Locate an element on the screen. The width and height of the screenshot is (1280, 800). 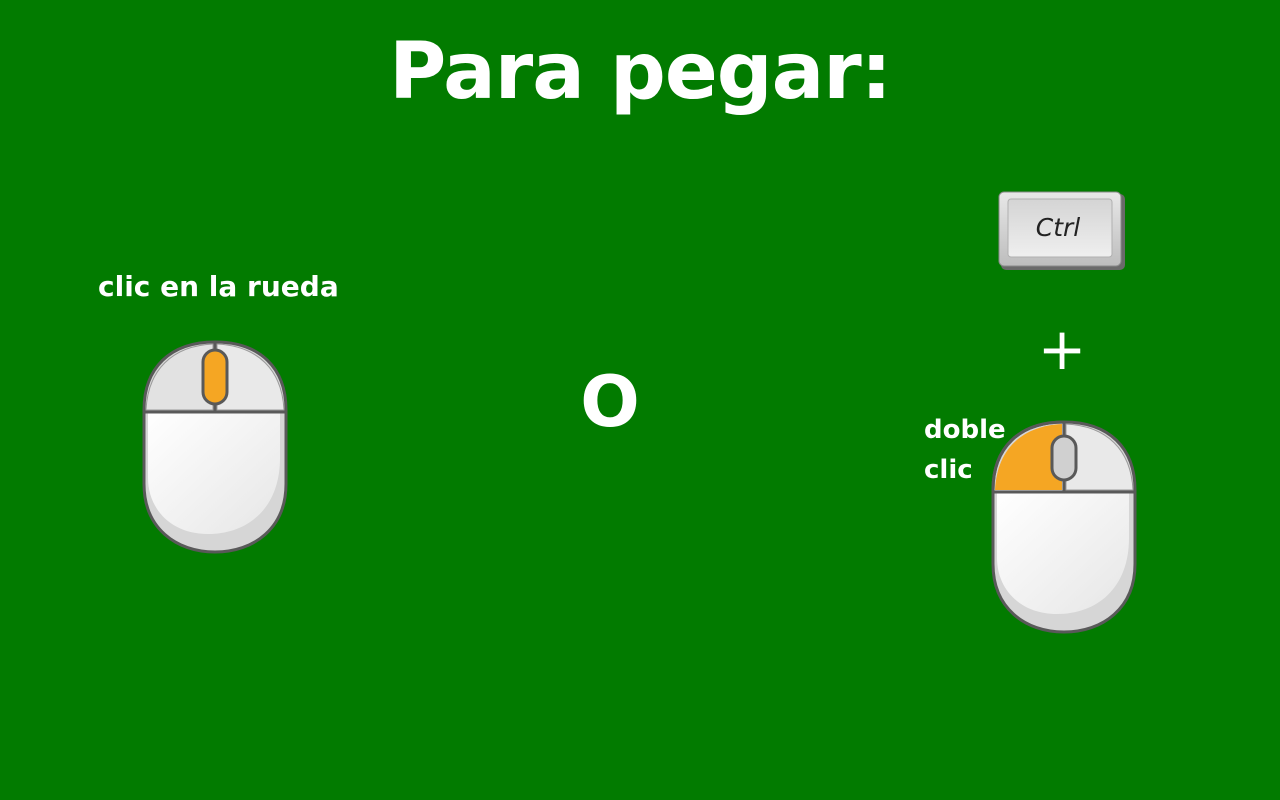
ctrl-key-icon: Ctrl is located at coordinates (1062, 231).